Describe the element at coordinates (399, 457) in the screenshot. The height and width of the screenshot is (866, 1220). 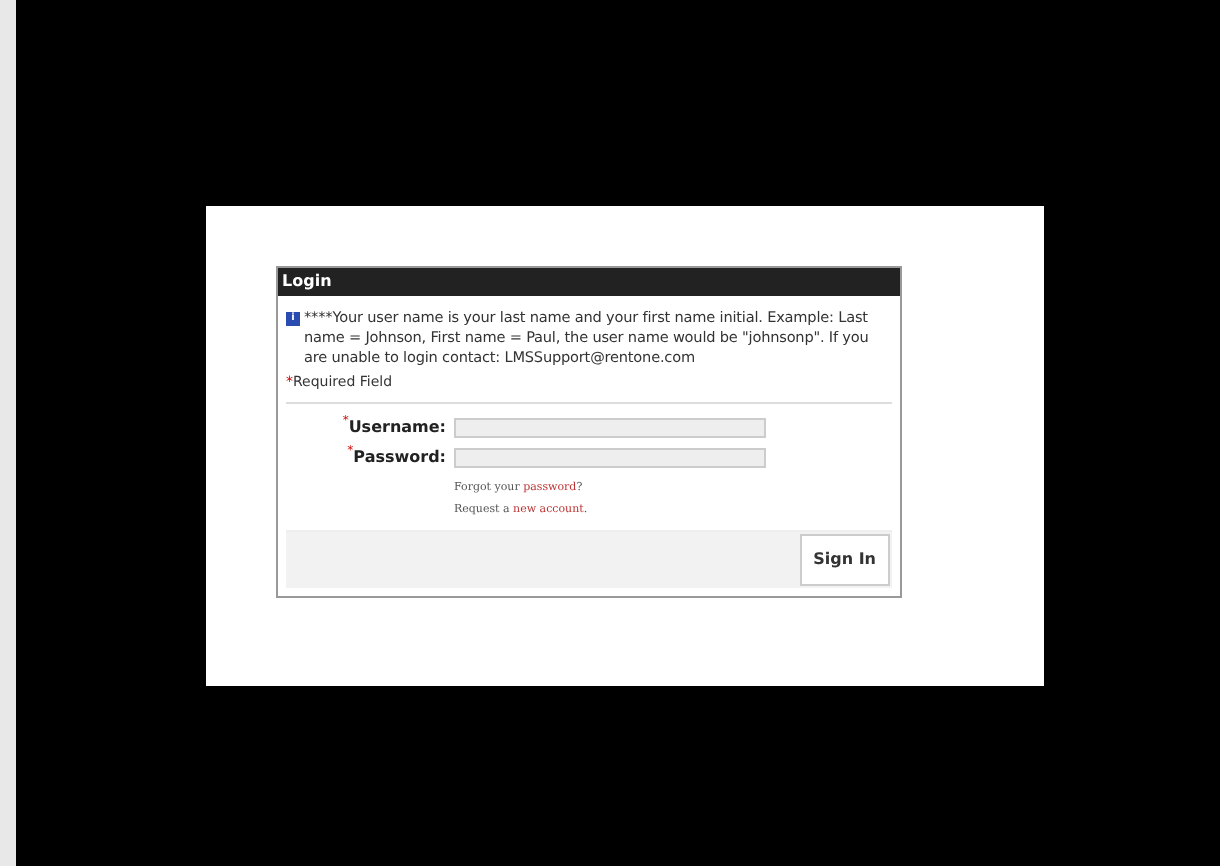
I see `field-label: Password:` at that location.